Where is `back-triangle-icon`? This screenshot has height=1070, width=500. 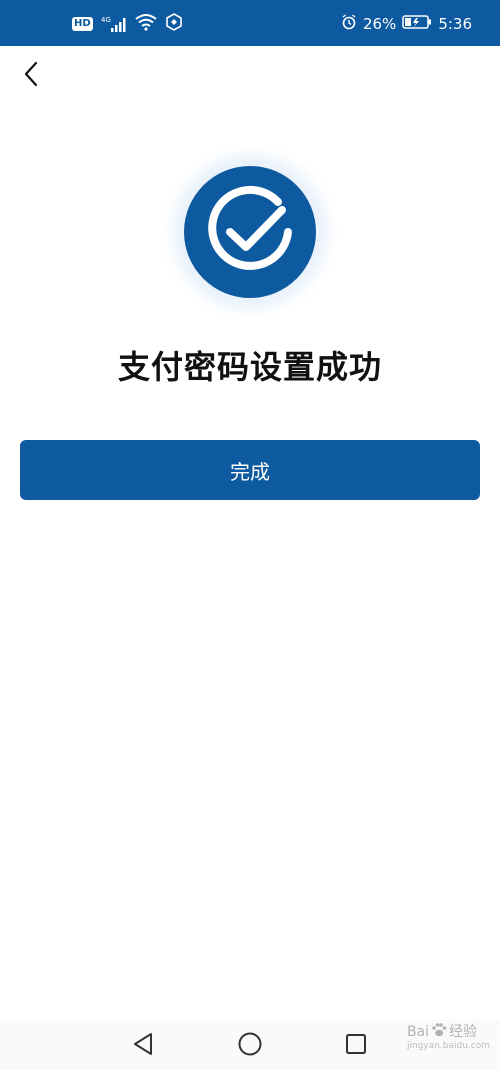
back-triangle-icon is located at coordinates (143, 1046).